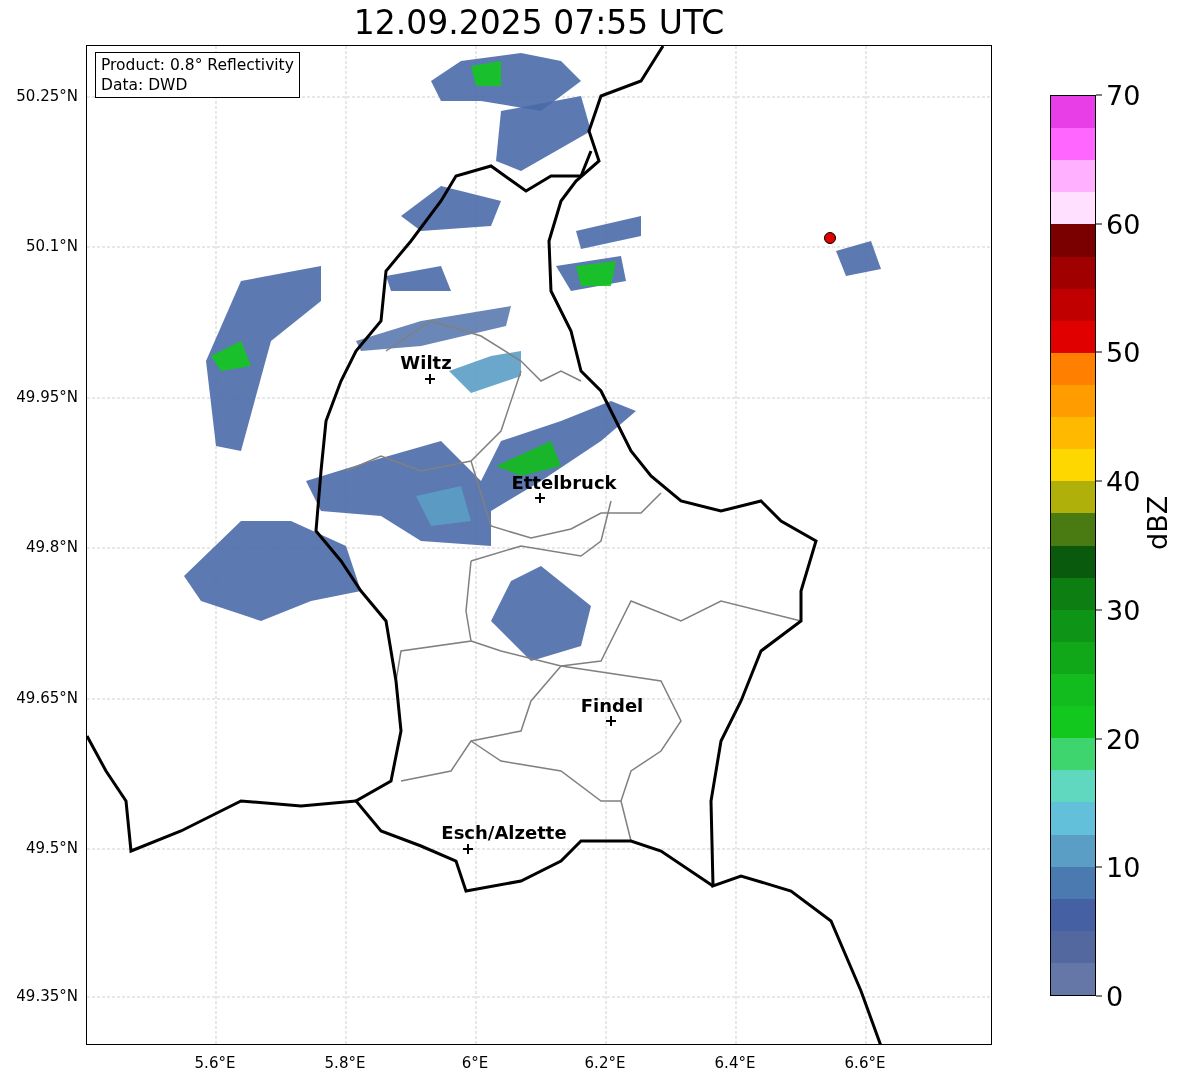  What do you see at coordinates (51, 848) in the screenshot?
I see `latitude-label: 49.5°N` at bounding box center [51, 848].